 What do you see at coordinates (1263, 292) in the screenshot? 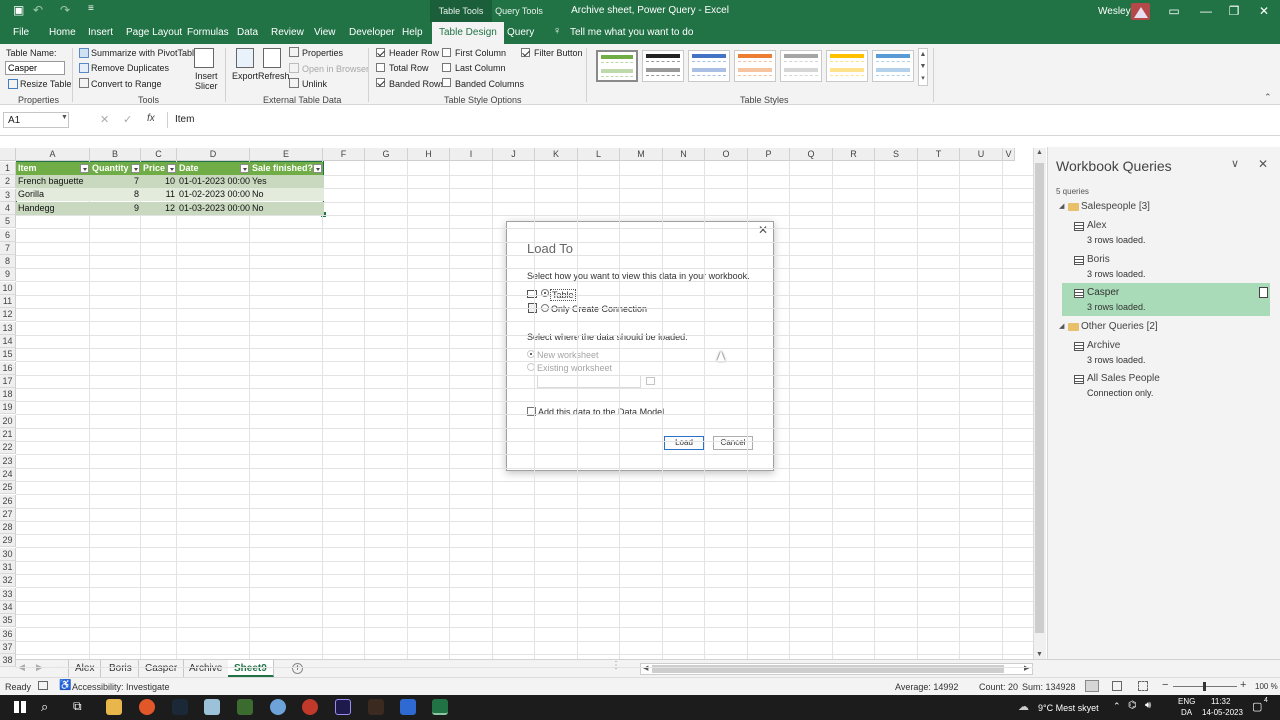
I see `query-peek-icon` at bounding box center [1263, 292].